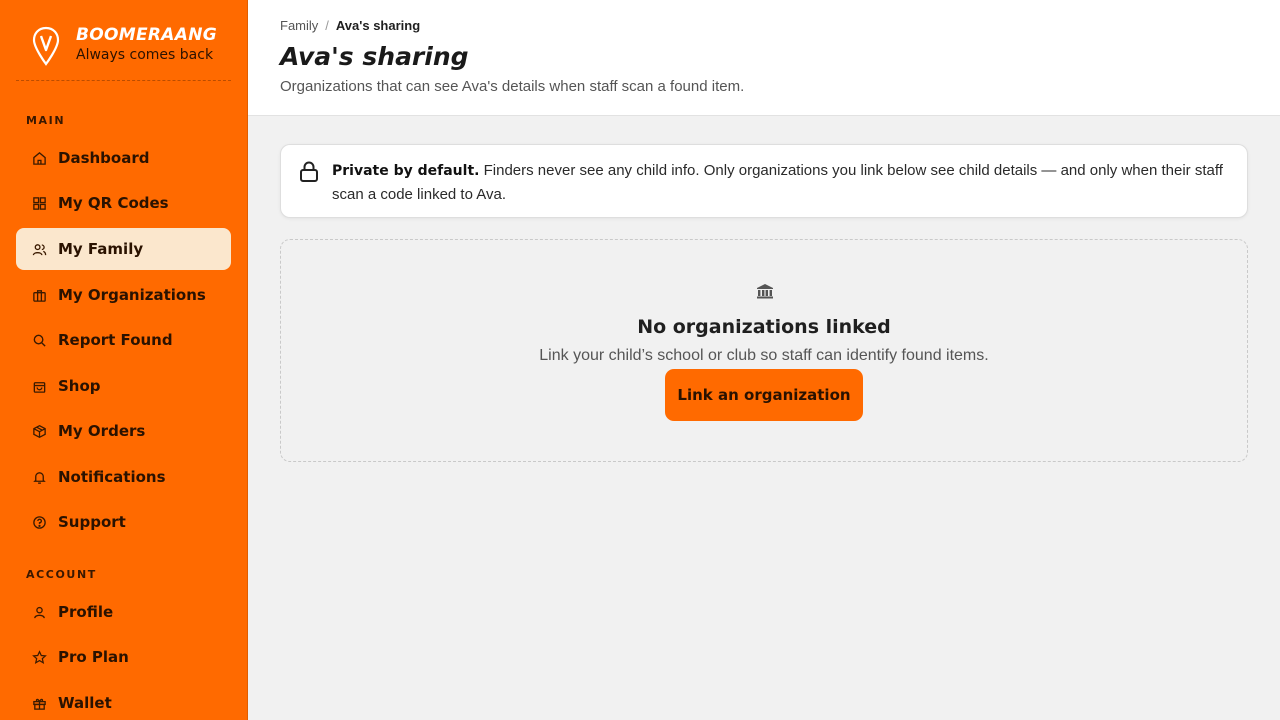 The width and height of the screenshot is (1280, 720). I want to click on users-icon, so click(39, 249).